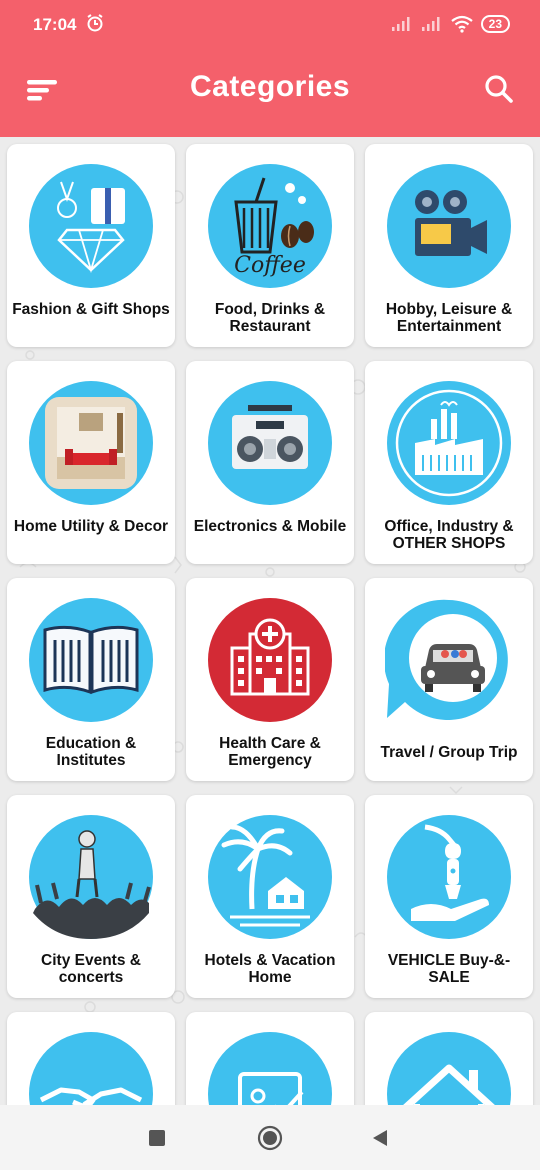  Describe the element at coordinates (449, 1068) in the screenshot. I see `house-icon` at that location.